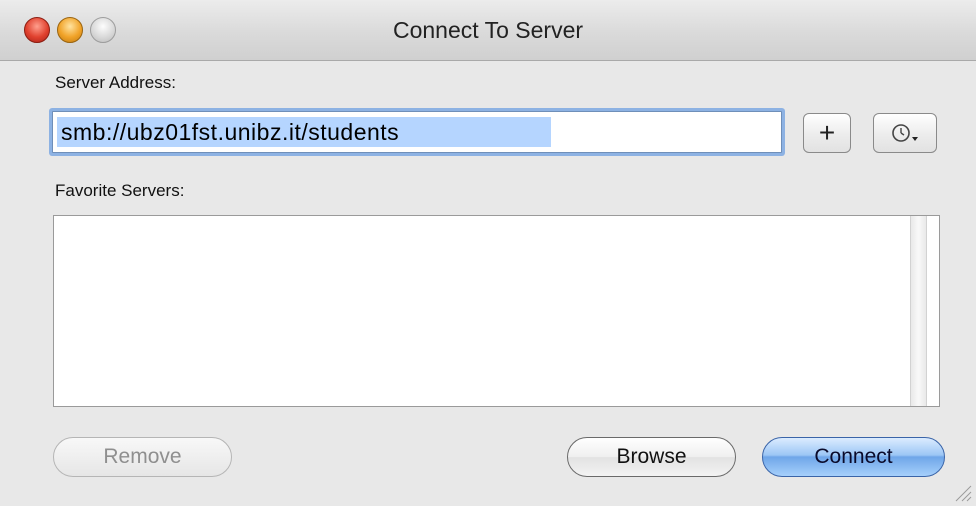  I want to click on server-address-value: smb://ubz01fst.unibz.it/students, so click(304, 132).